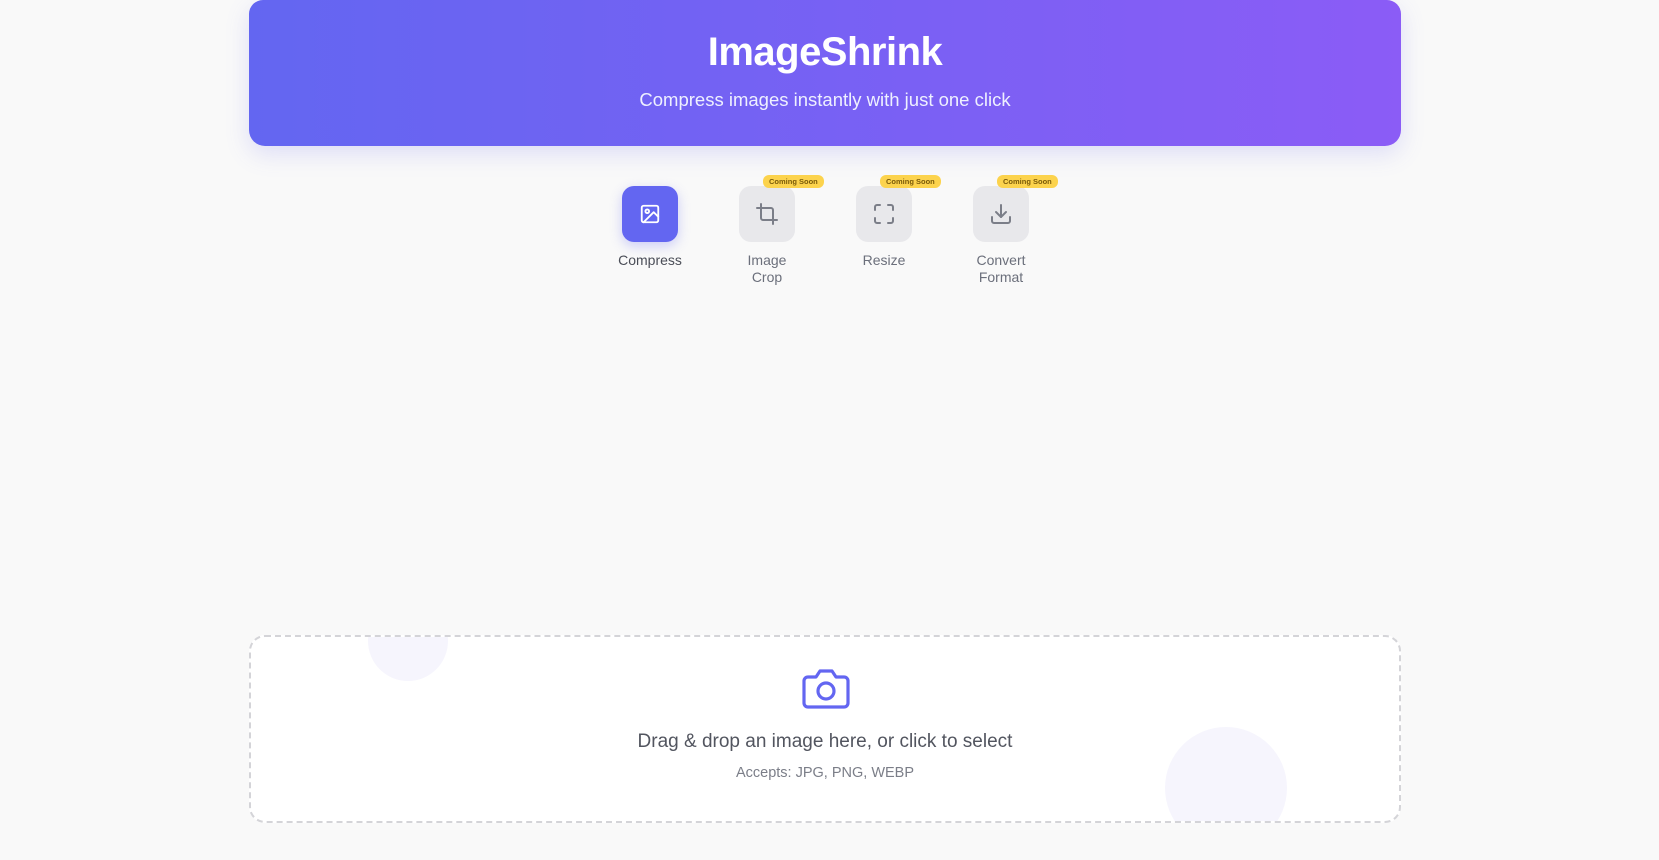 This screenshot has height=860, width=1659. I want to click on image-icon, so click(650, 214).